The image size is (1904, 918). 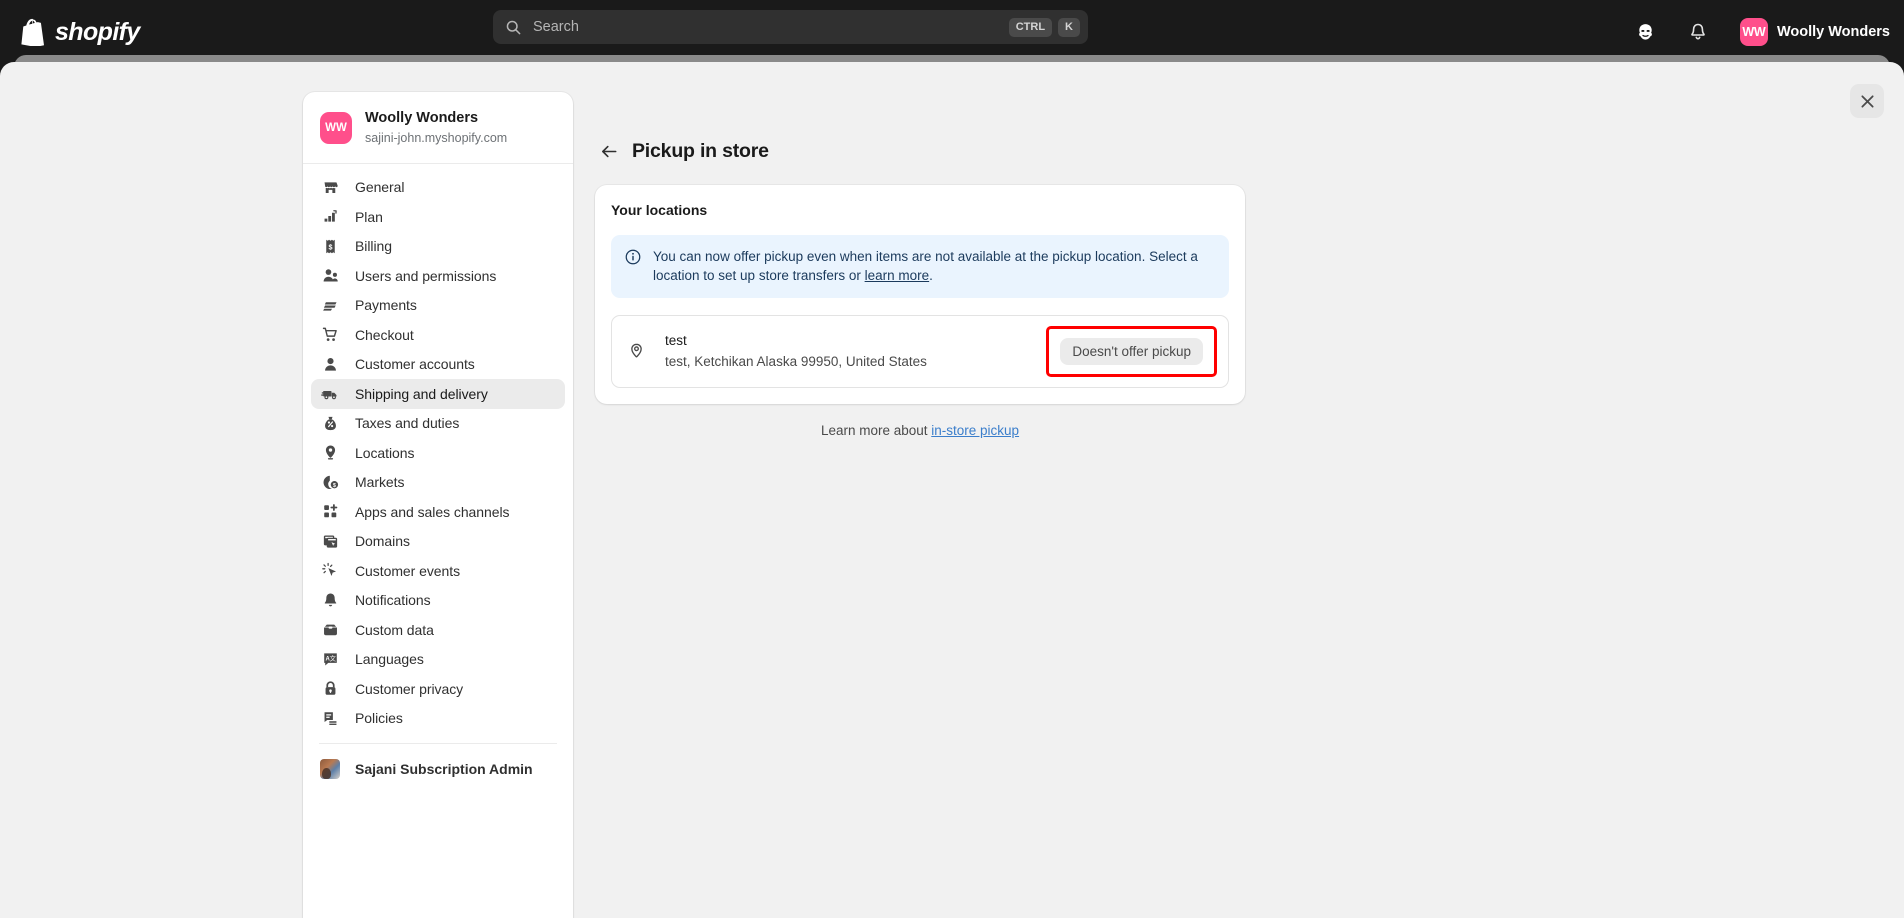 I want to click on payments-card-icon, so click(x=330, y=305).